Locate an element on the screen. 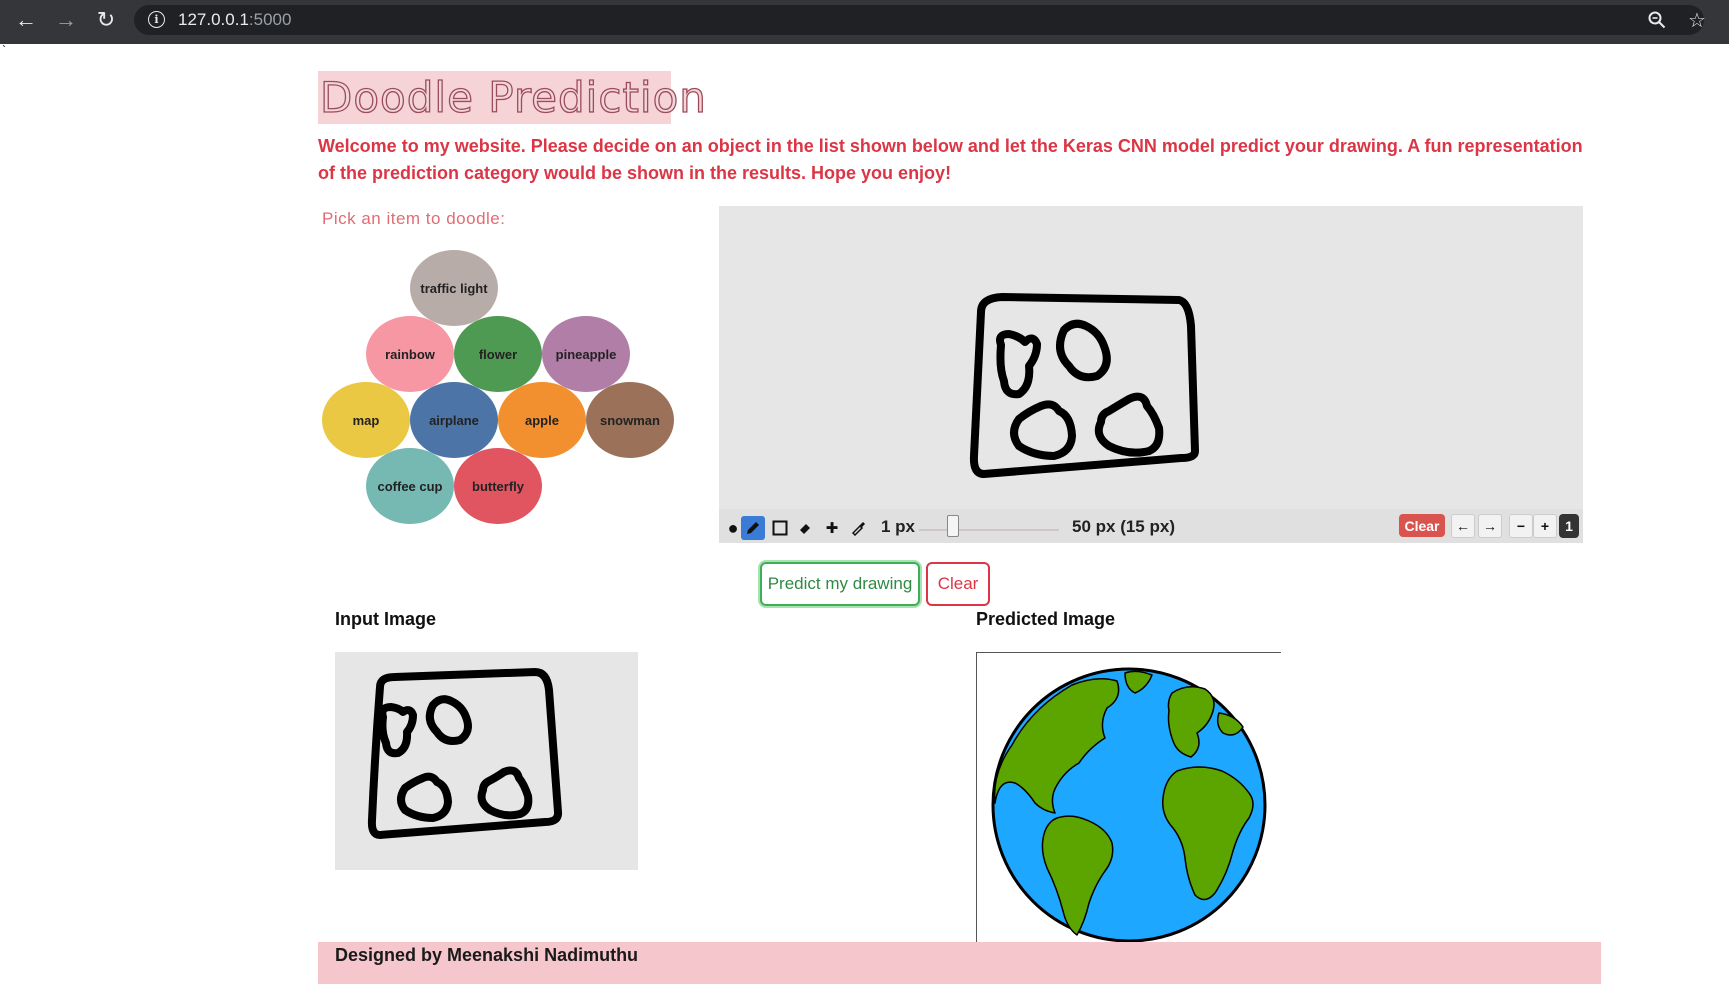 The width and height of the screenshot is (1729, 984). url-host: 127.0.0.1 is located at coordinates (213, 19).